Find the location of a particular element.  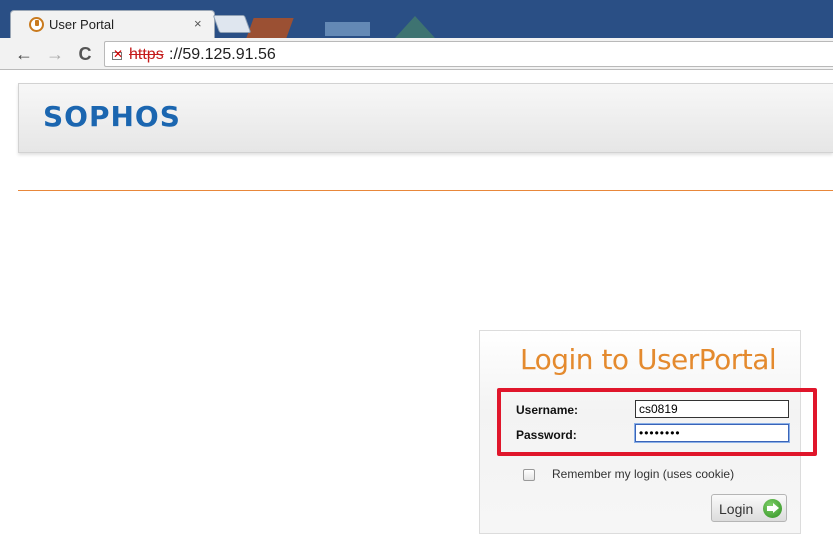

insecure-lock-icon: ✕ is located at coordinates (117, 54).